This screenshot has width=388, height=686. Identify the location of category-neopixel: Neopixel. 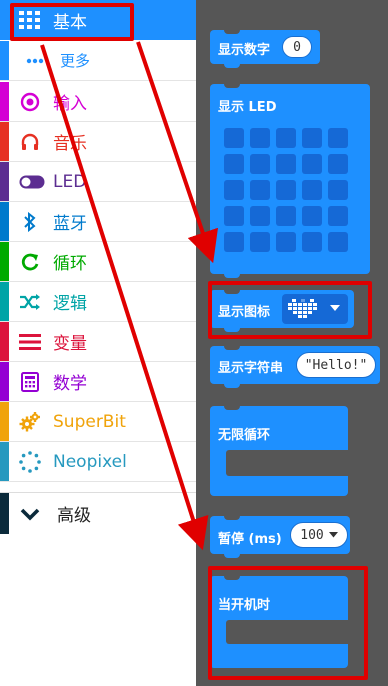
(98, 462).